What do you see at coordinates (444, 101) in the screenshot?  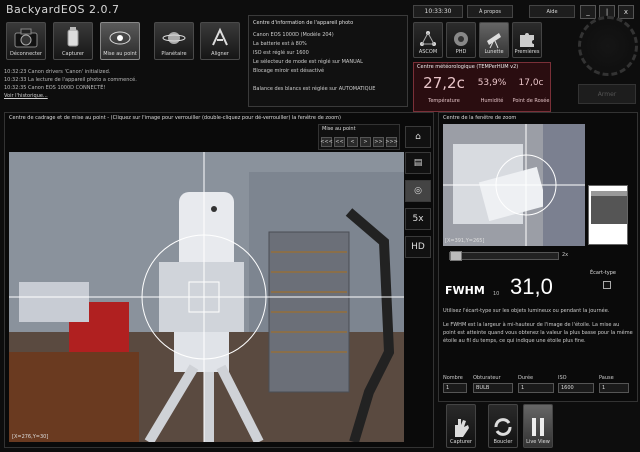 I see `temperature-label: Température` at bounding box center [444, 101].